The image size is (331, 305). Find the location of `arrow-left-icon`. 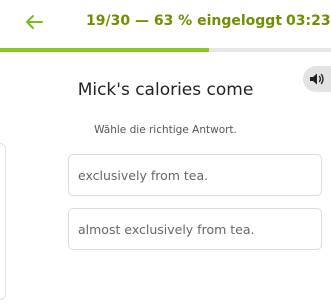

arrow-left-icon is located at coordinates (34, 22).